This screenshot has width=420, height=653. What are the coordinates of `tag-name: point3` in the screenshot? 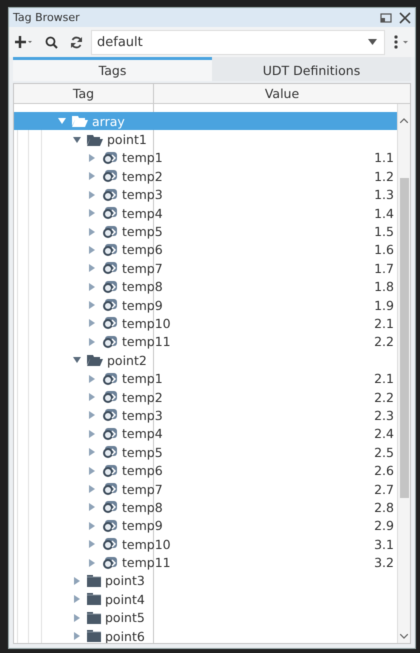 It's located at (125, 580).